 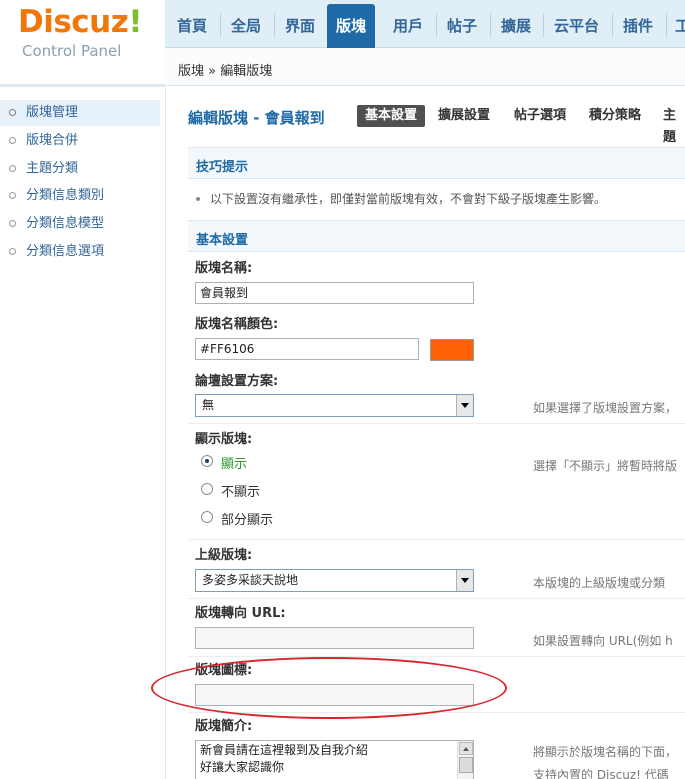 I want to click on nav-tab-home: 首頁, so click(x=192, y=26).